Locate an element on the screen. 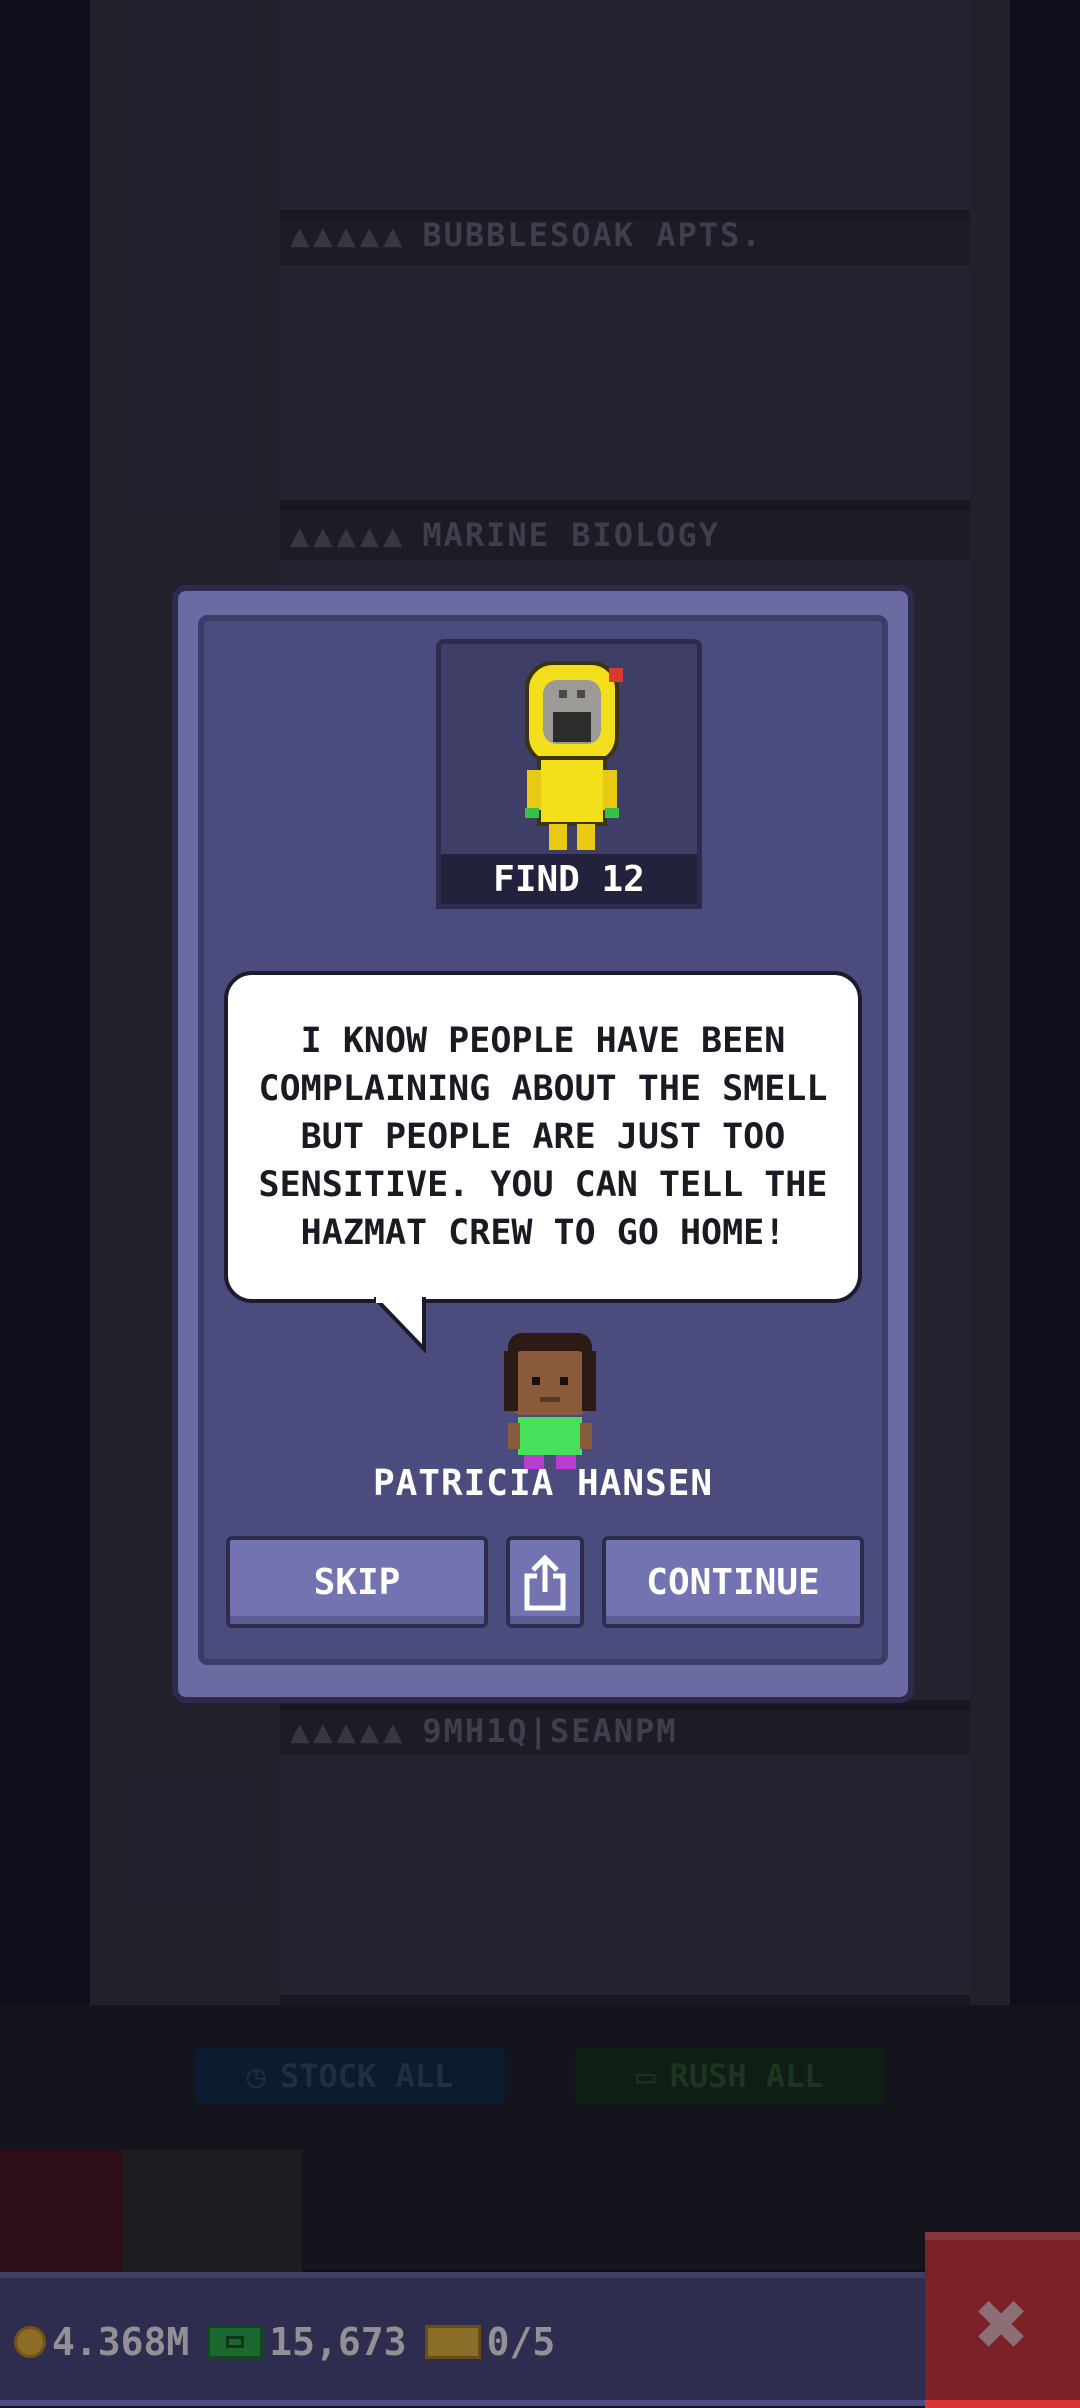 Image resolution: width=1080 pixels, height=2408 pixels. speech-bubble-tail is located at coordinates (400, 1325).